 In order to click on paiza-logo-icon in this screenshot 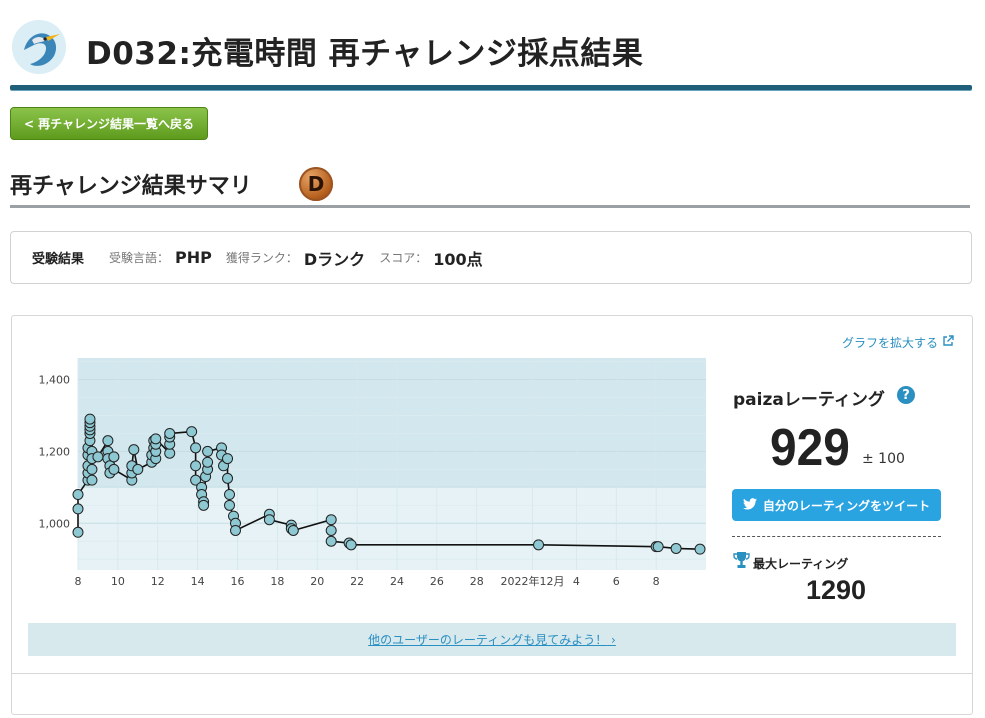, I will do `click(39, 47)`.